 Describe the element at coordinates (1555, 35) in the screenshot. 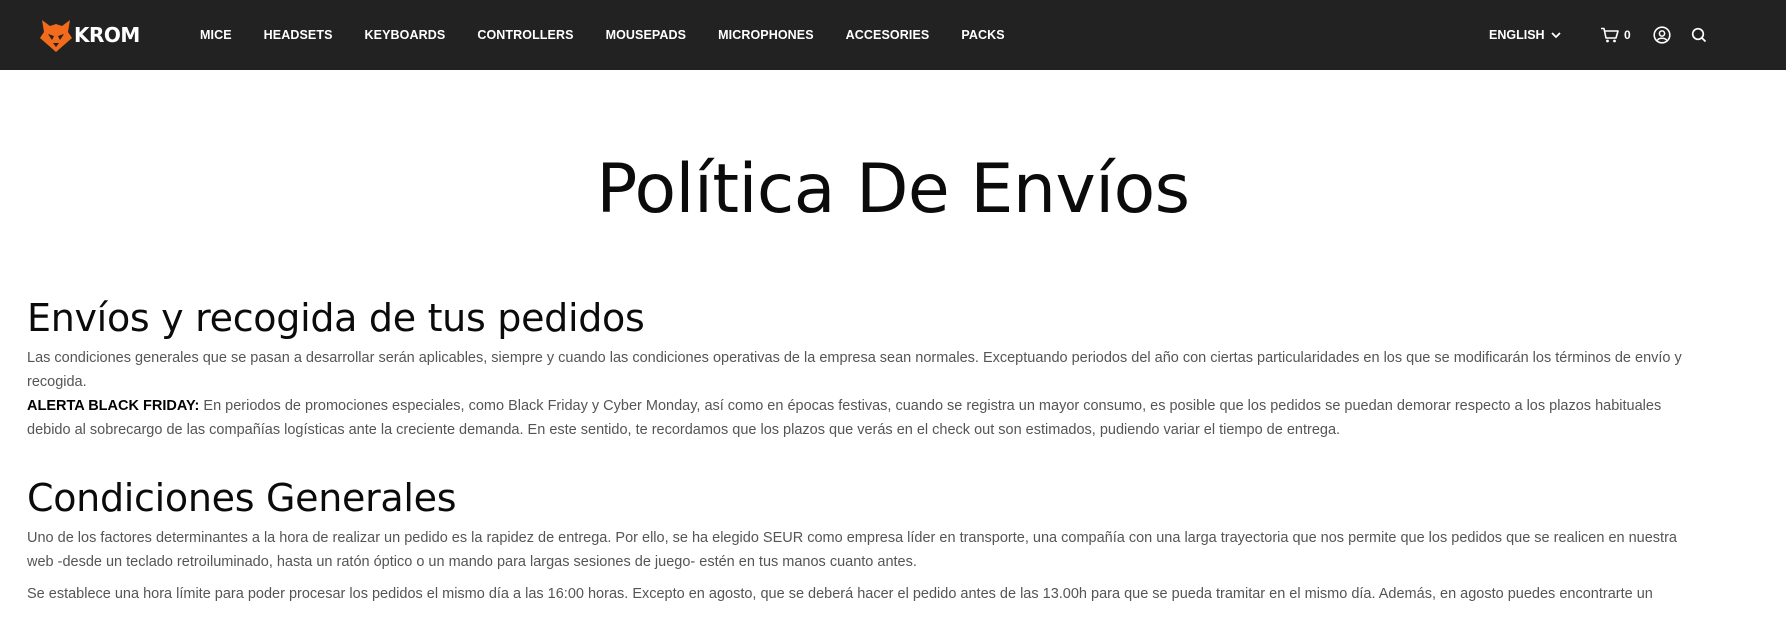

I see `chevron-down-icon` at that location.